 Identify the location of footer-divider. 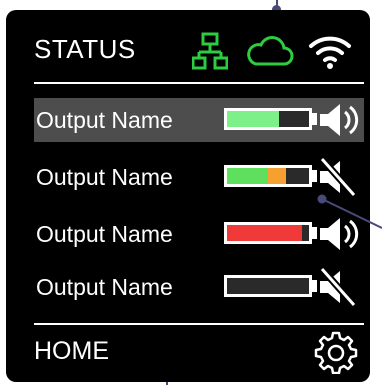
(199, 324).